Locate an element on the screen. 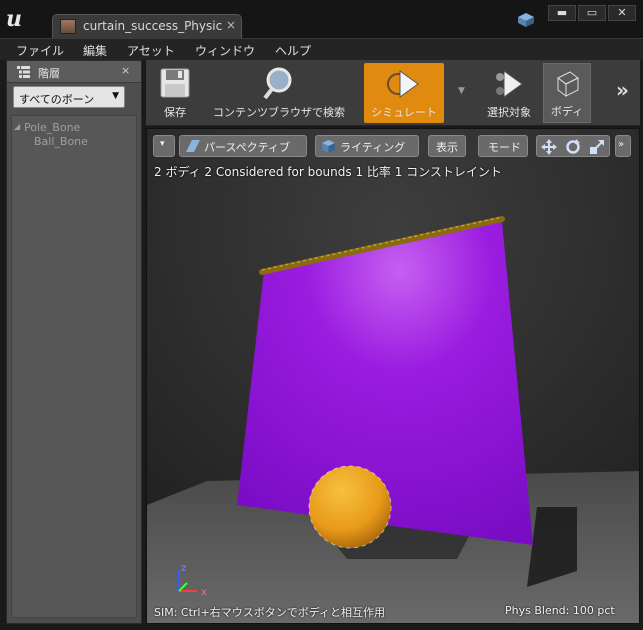 The height and width of the screenshot is (630, 643). tree-expander-icon: ◢ is located at coordinates (17, 126).